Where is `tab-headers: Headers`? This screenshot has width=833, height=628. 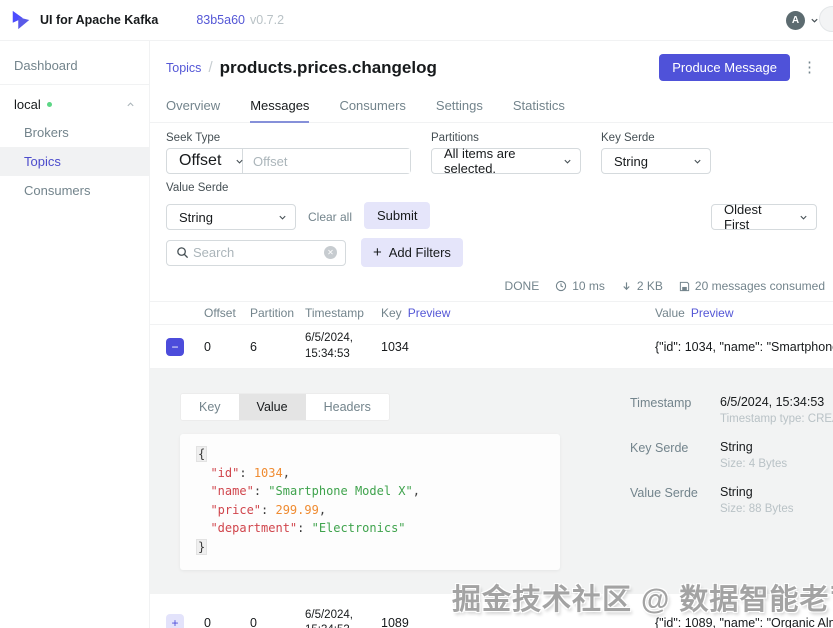
tab-headers: Headers is located at coordinates (347, 407).